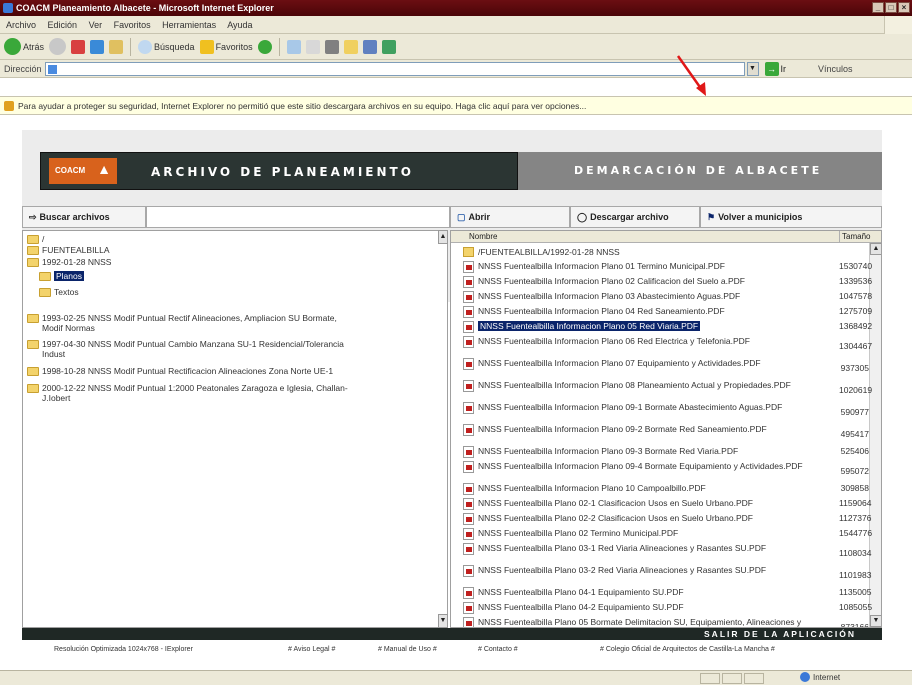 Image resolution: width=912 pixels, height=685 pixels. I want to click on forward-button, so click(58, 46).